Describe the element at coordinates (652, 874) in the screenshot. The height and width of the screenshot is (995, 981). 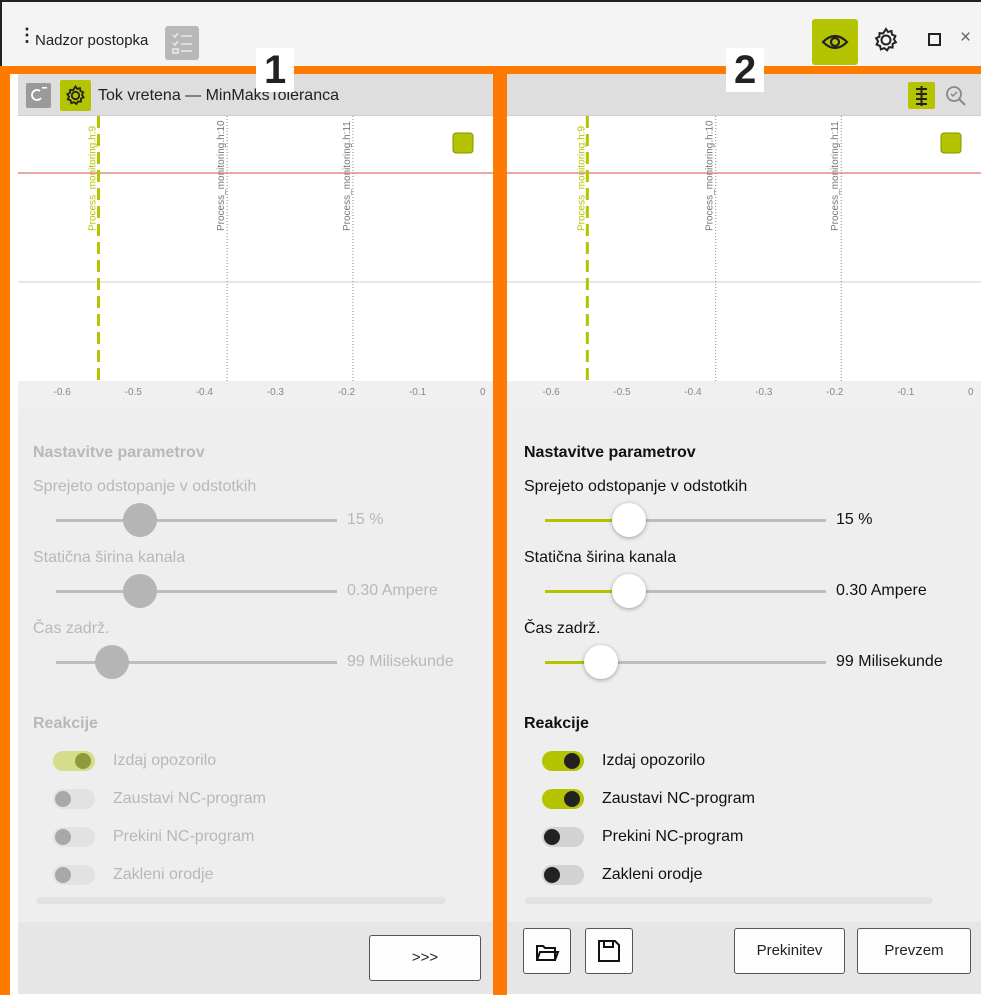
I see `reaction-label: Zakleni orodje` at that location.